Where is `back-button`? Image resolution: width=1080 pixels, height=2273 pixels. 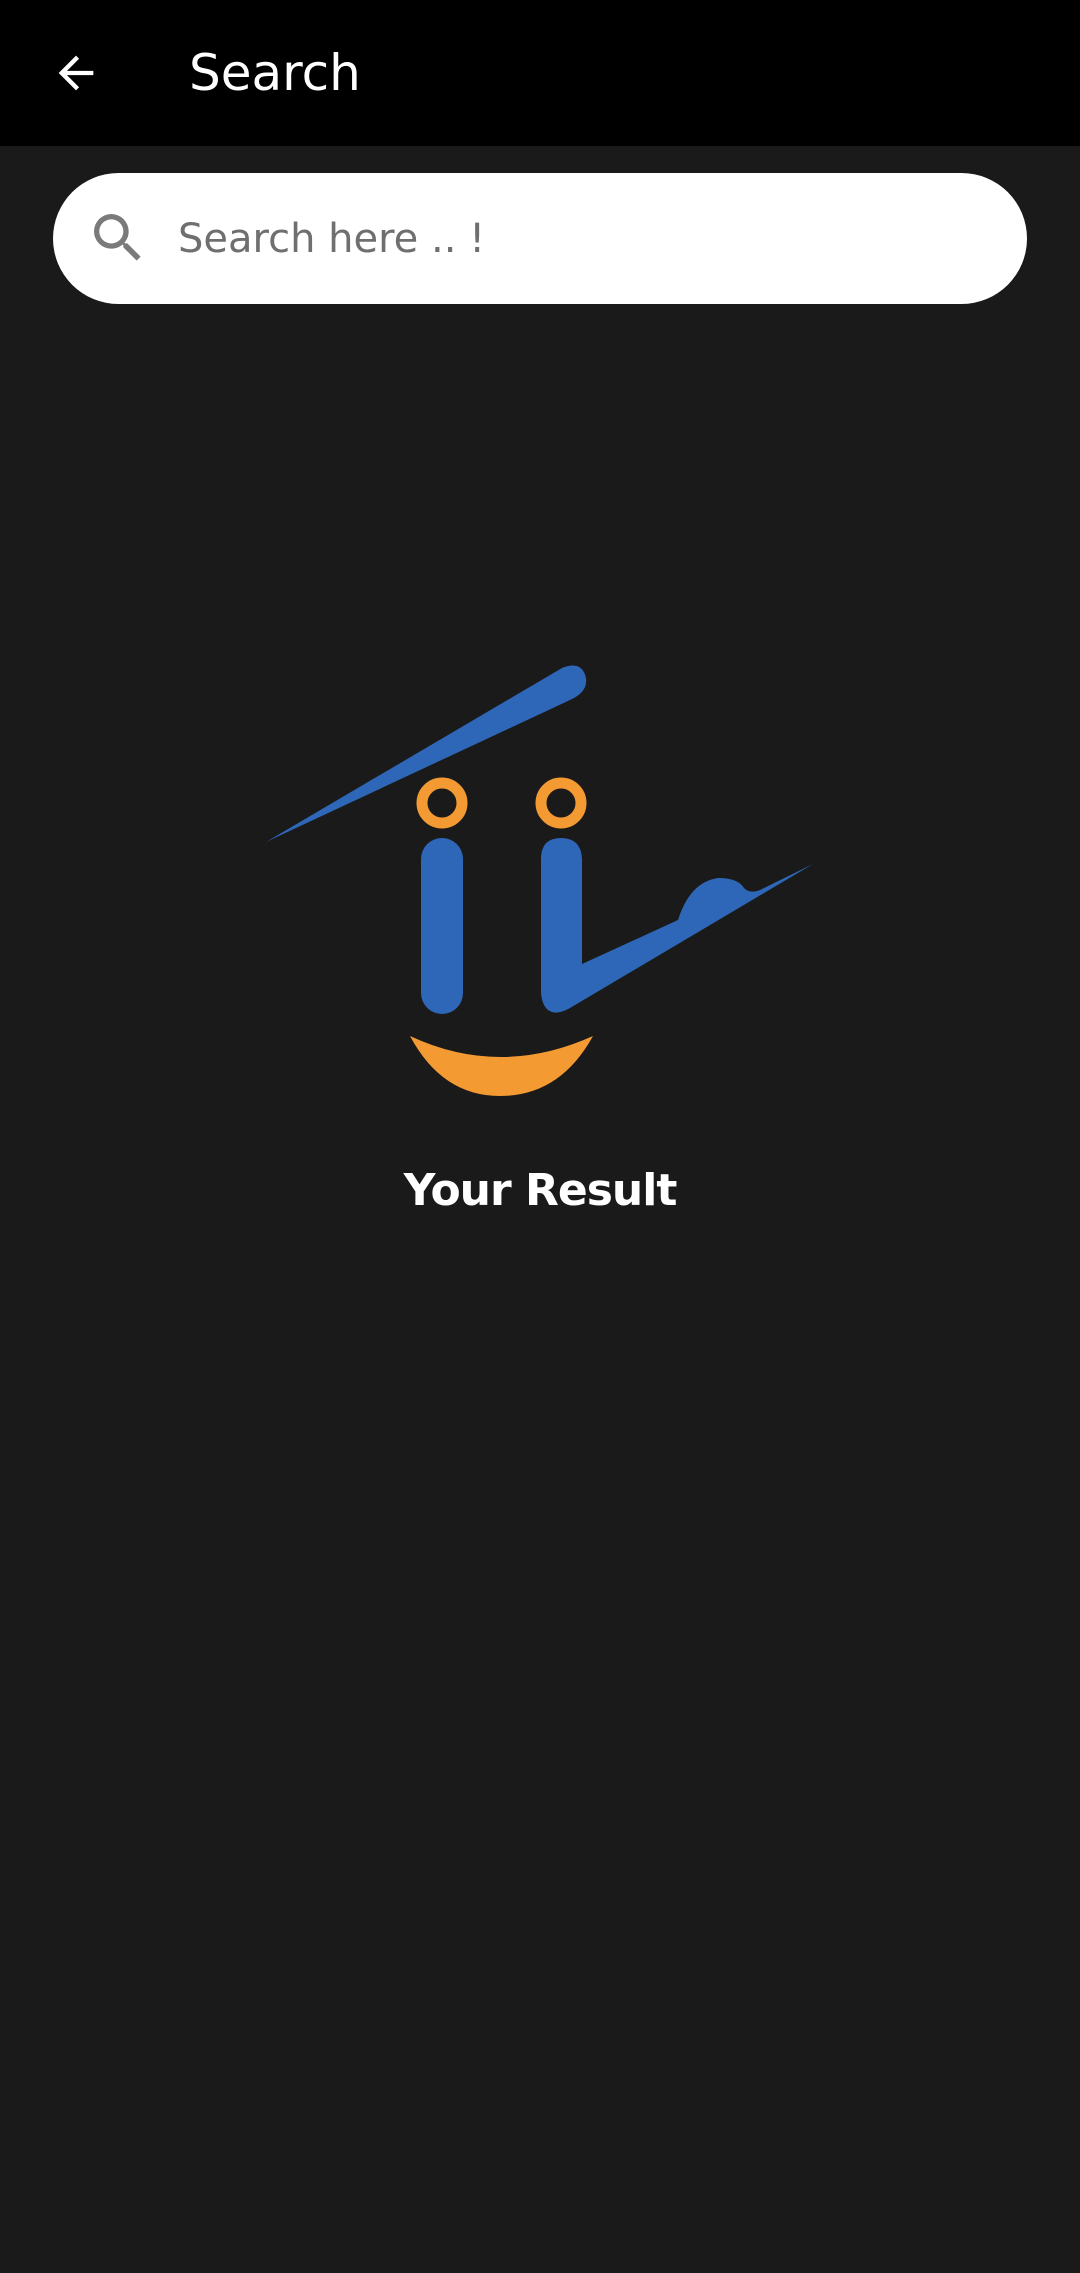 back-button is located at coordinates (76, 73).